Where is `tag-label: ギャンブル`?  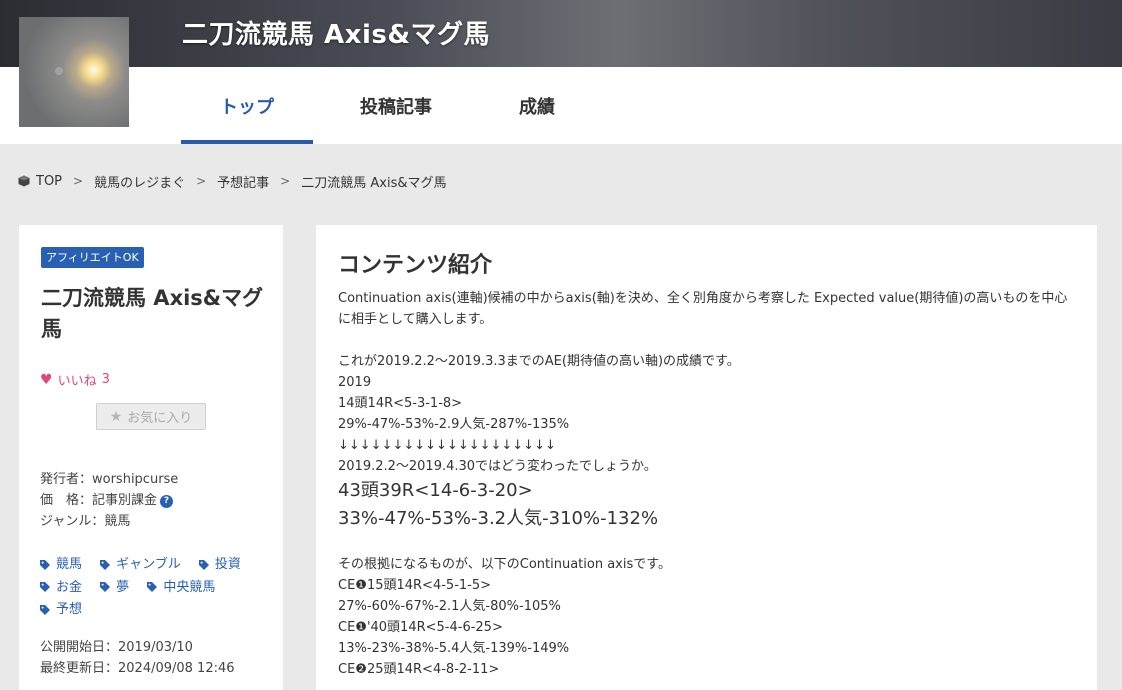 tag-label: ギャンブル is located at coordinates (148, 564).